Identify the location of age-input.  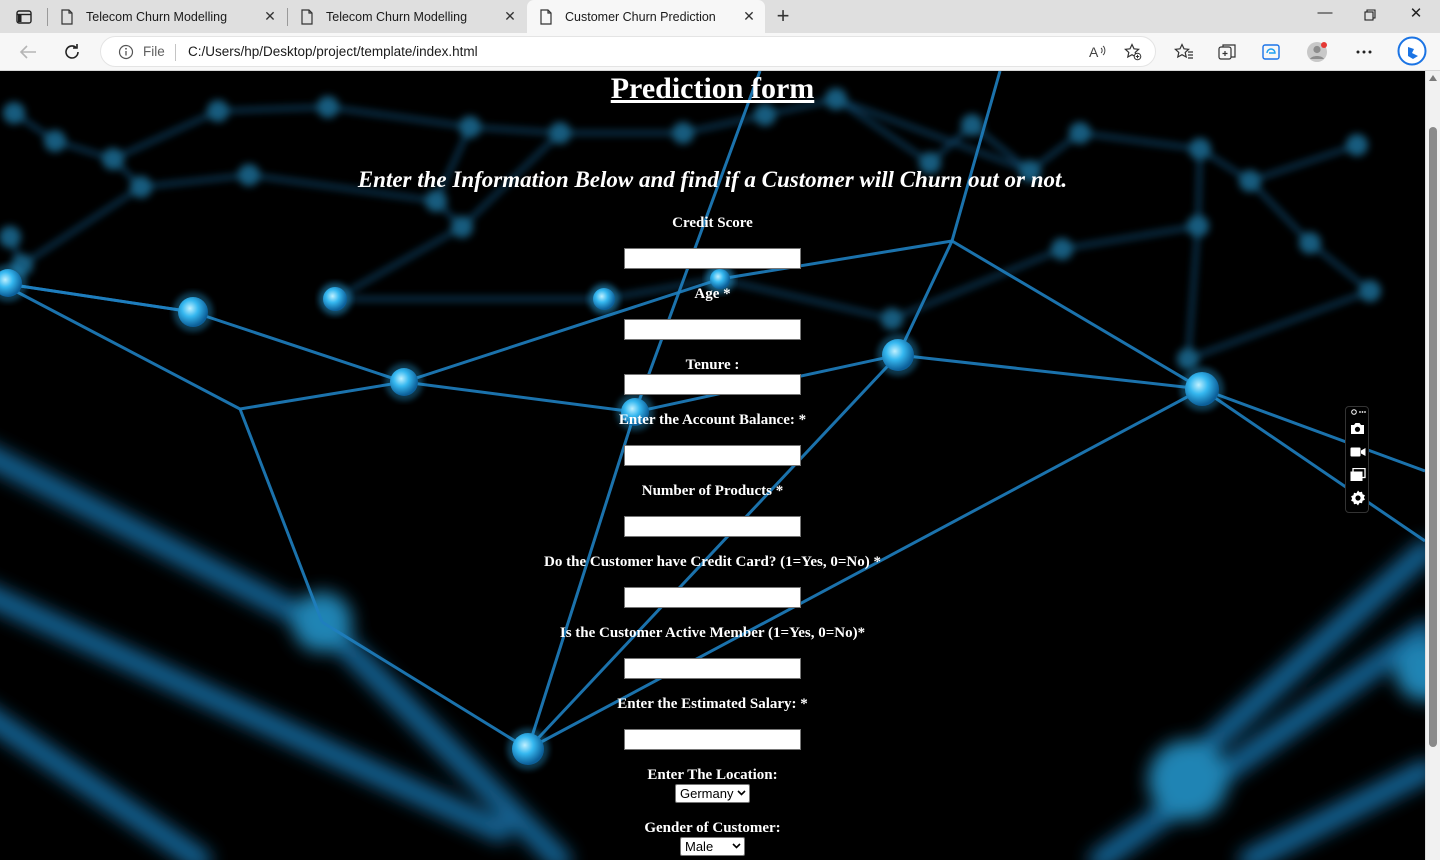
(712, 329).